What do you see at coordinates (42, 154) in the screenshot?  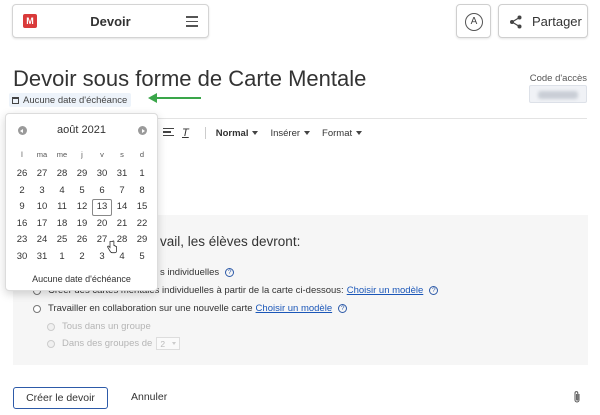 I see `weekday-label: ma` at bounding box center [42, 154].